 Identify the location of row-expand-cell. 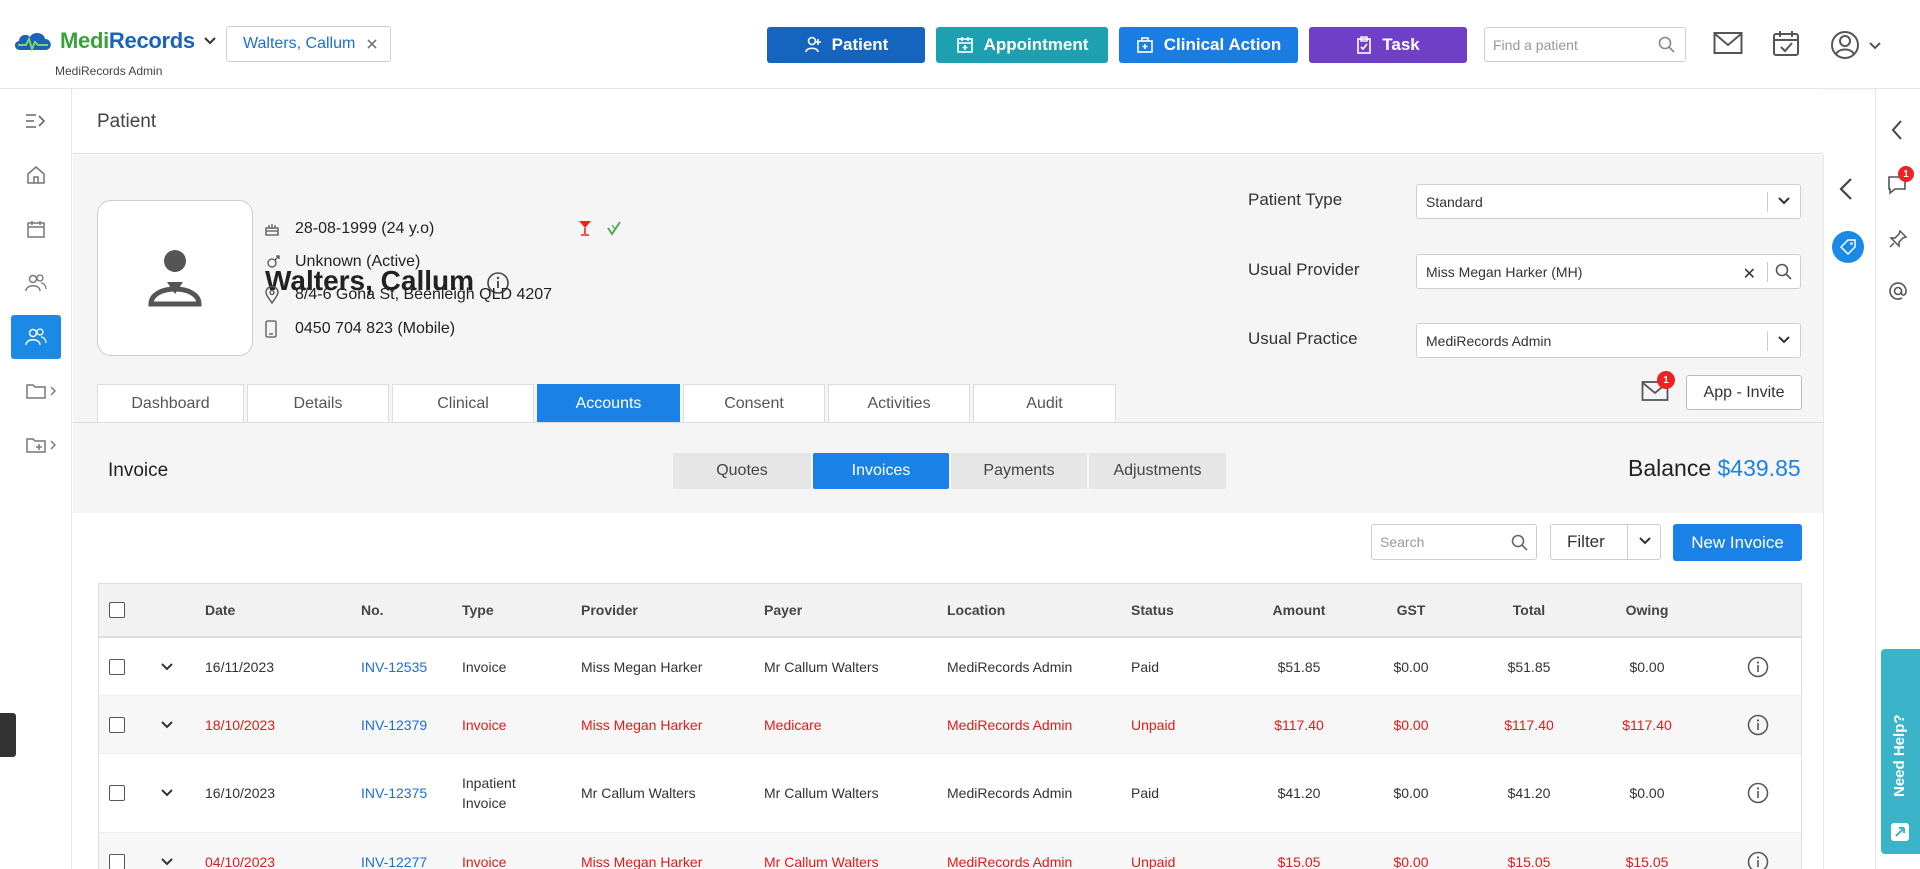
(167, 724).